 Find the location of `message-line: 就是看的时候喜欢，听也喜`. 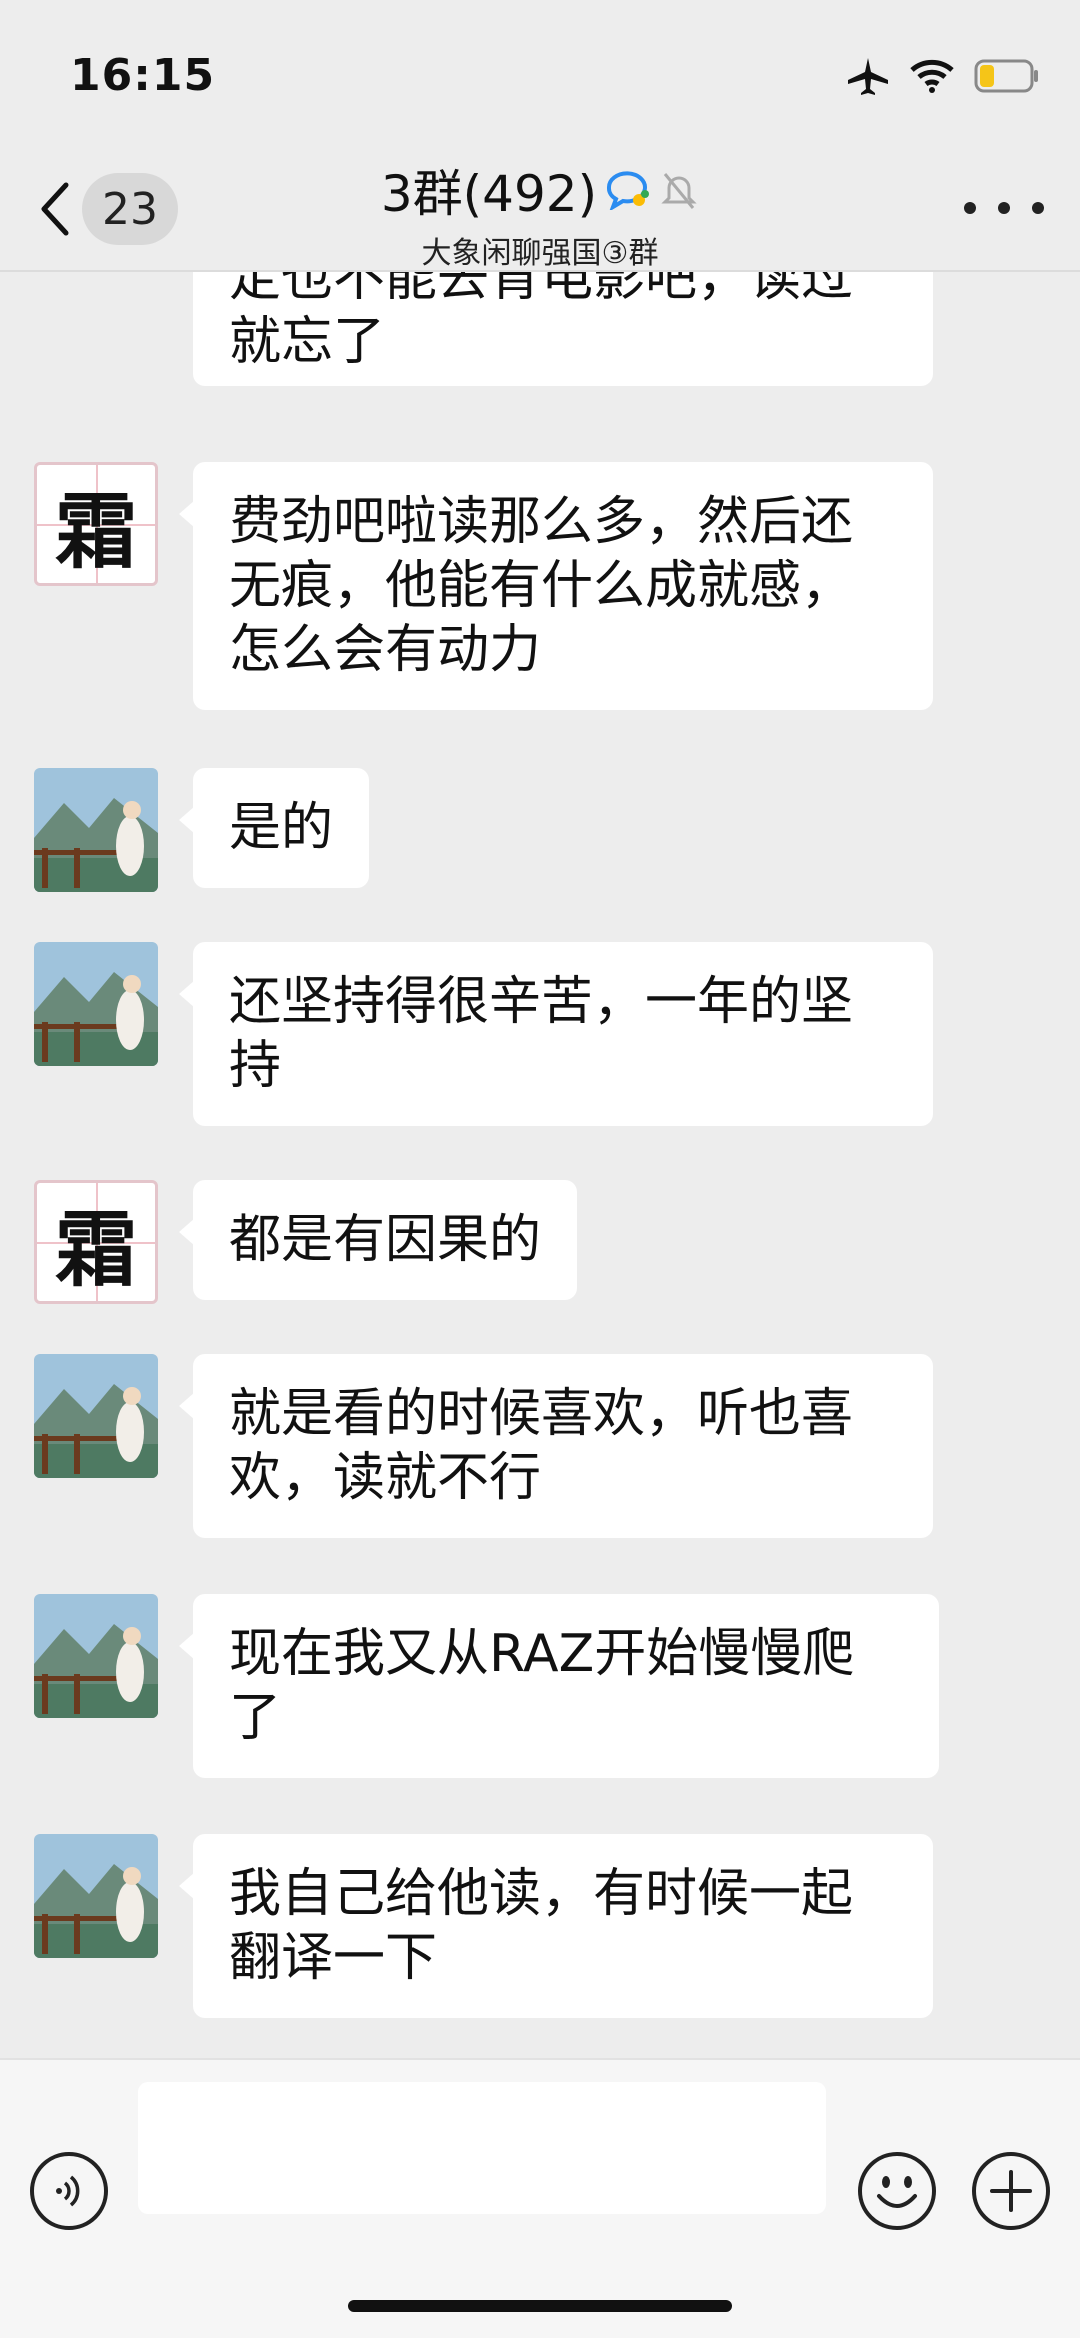

message-line: 就是看的时候喜欢，听也喜 is located at coordinates (541, 1414).